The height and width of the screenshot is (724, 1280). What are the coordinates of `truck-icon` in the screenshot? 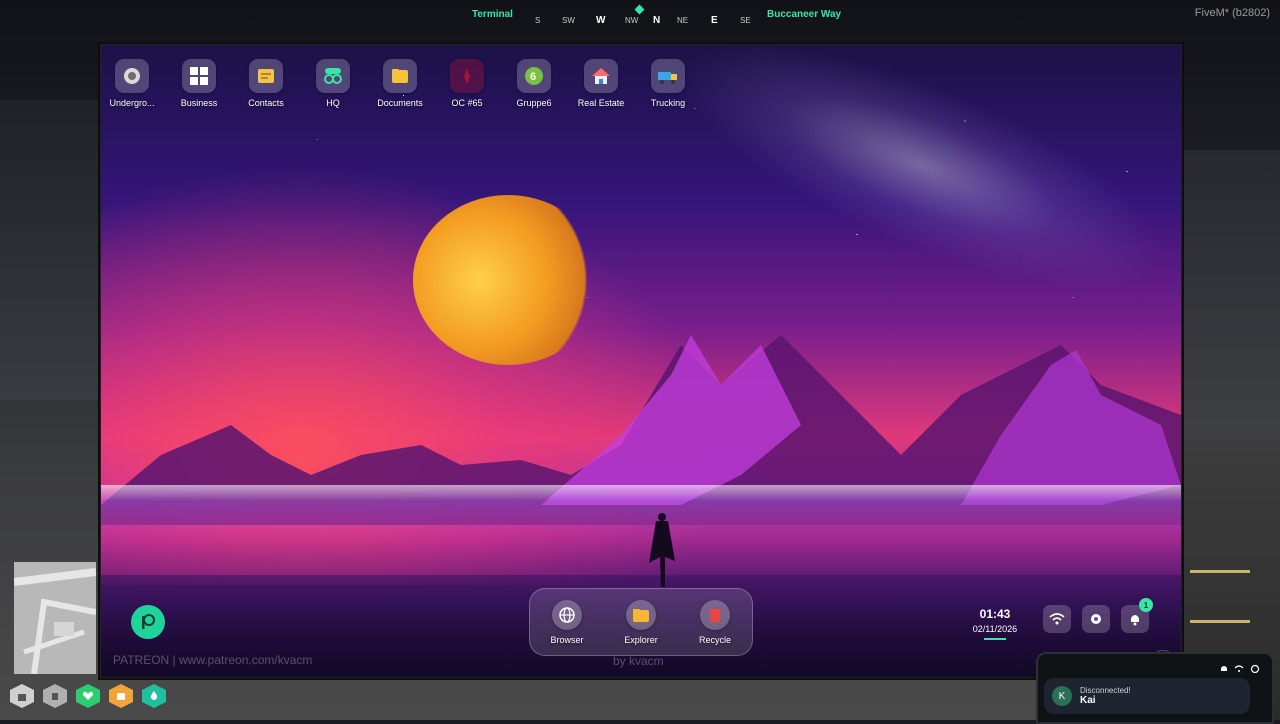 It's located at (668, 76).